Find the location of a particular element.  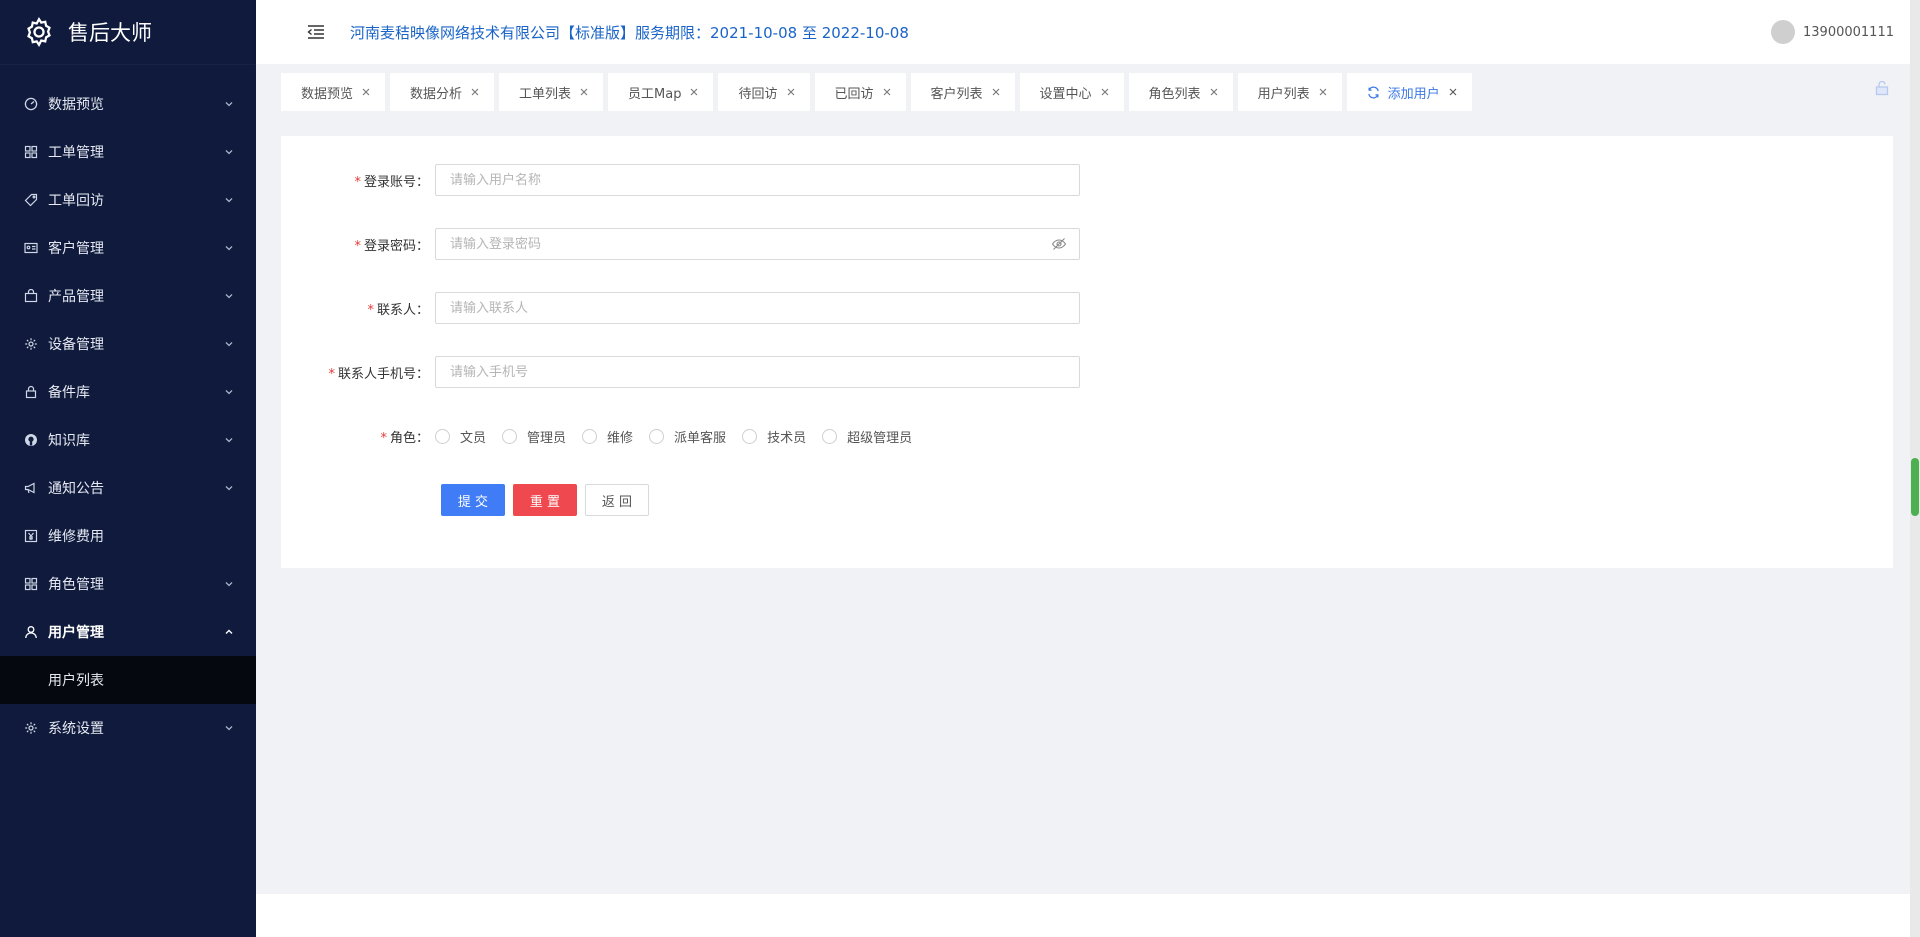

sidebar-item-label: 系统设置 is located at coordinates (76, 729).